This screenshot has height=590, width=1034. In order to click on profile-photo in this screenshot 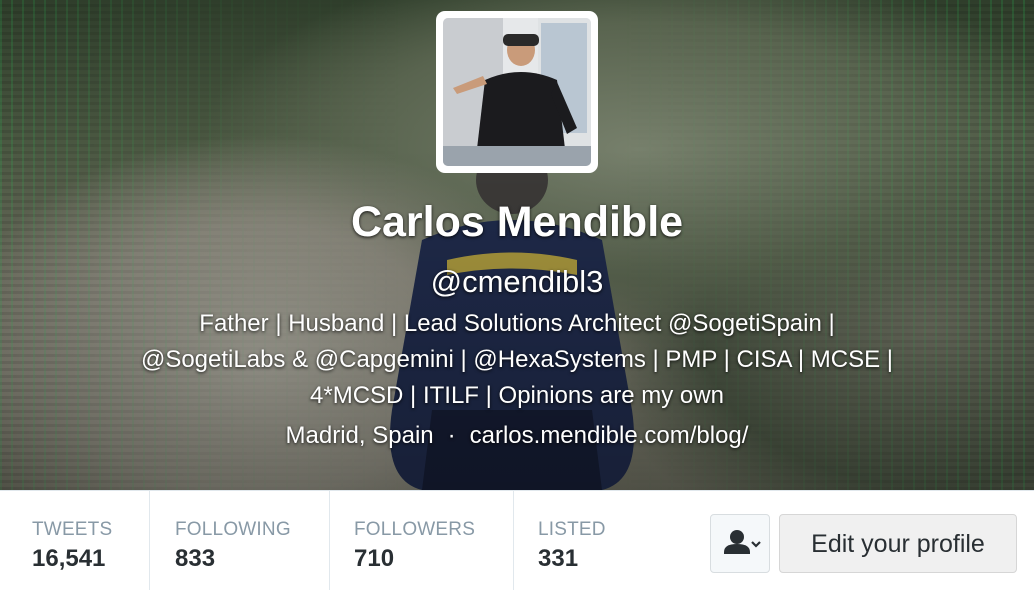, I will do `click(517, 92)`.